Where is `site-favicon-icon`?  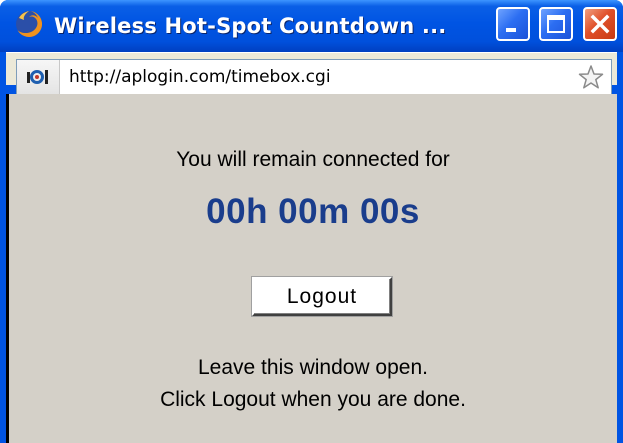
site-favicon-icon is located at coordinates (37, 77).